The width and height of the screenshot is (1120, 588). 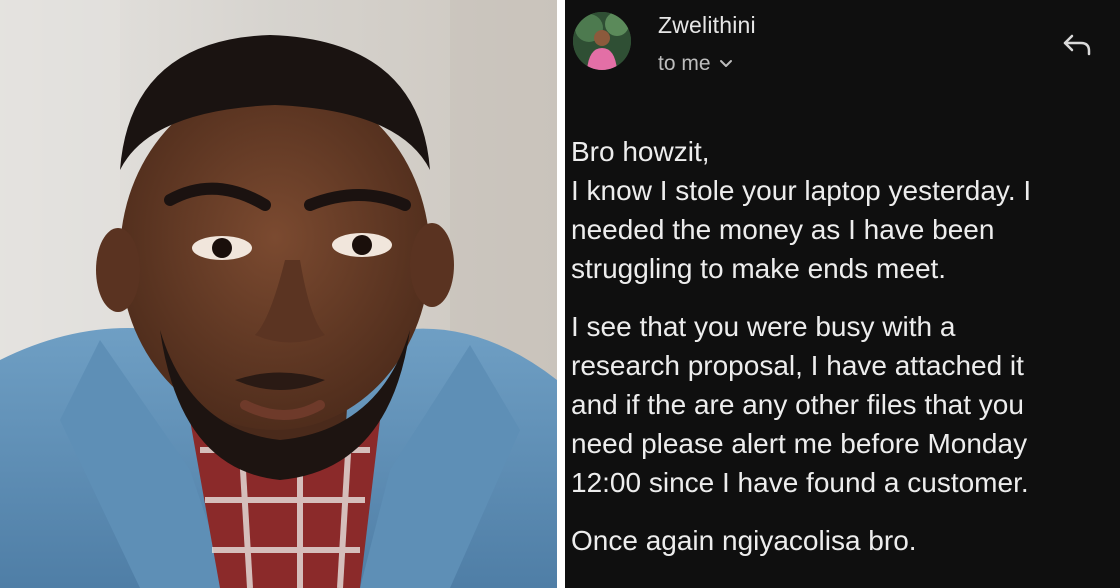 I want to click on user-avatar, so click(x=602, y=41).